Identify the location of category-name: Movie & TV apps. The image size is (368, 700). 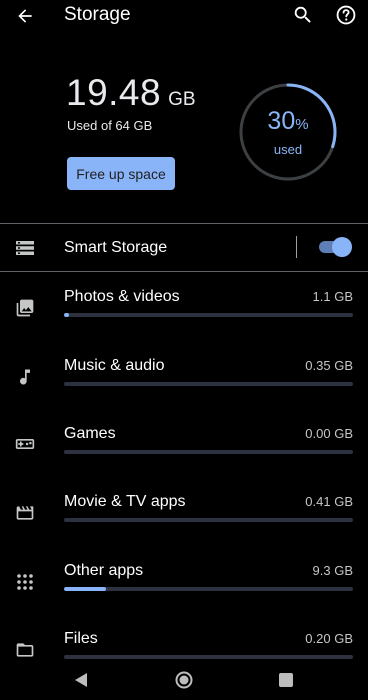
(125, 501).